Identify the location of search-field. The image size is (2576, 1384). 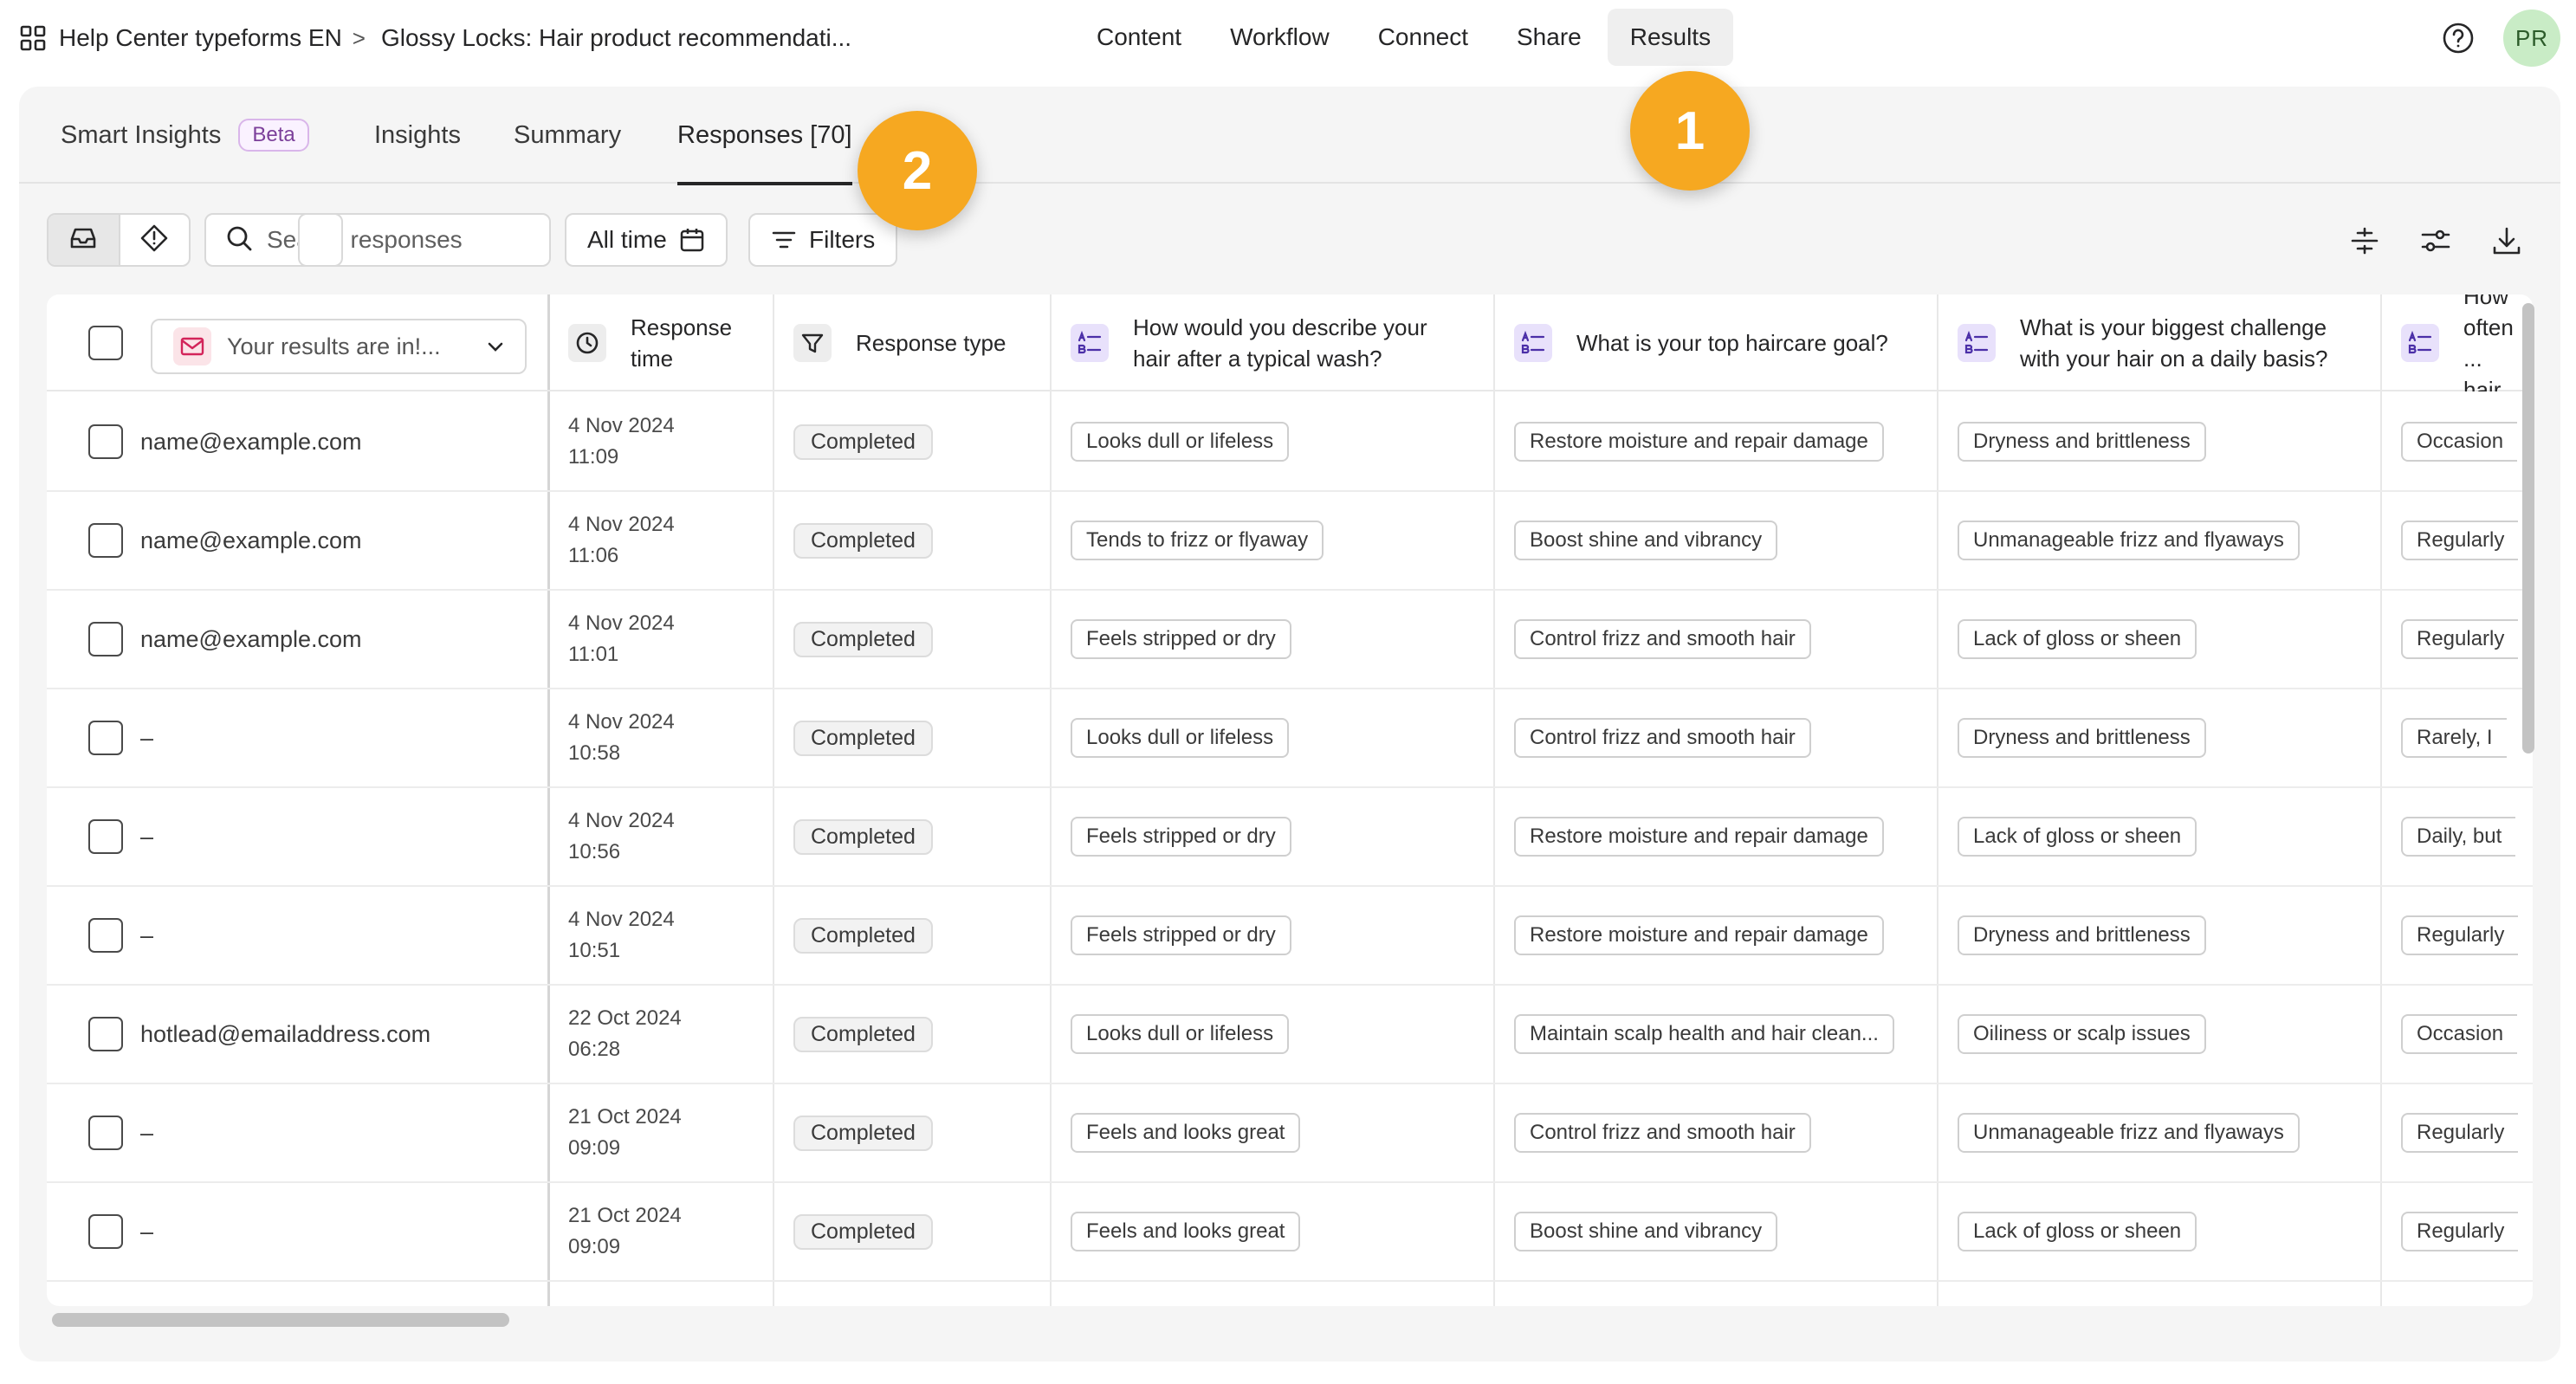
(377, 240).